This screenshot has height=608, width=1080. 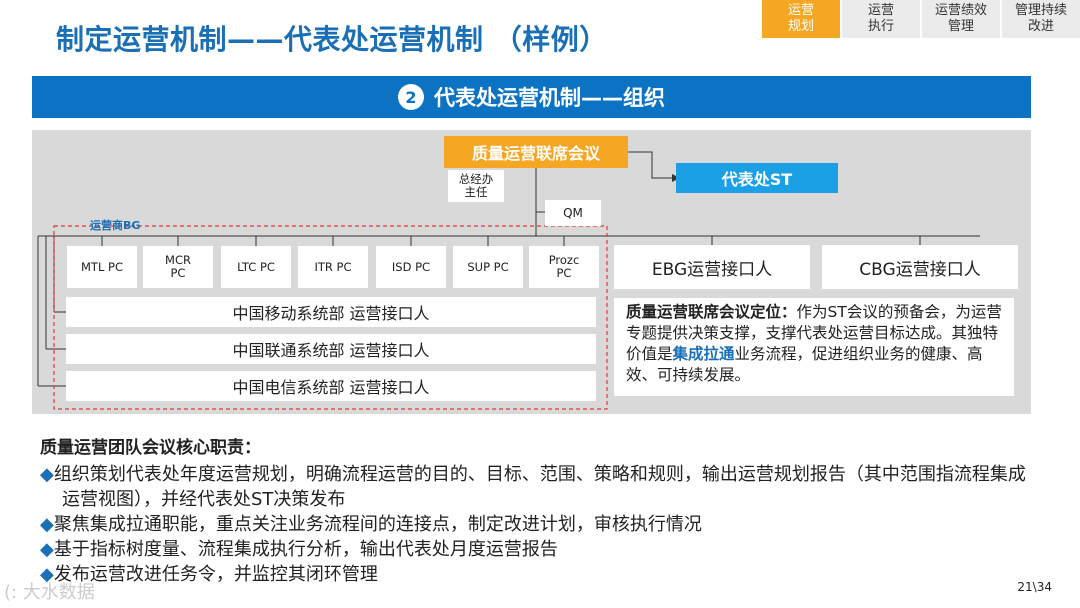 What do you see at coordinates (411, 267) in the screenshot?
I see `pc-box-isd: ISD PC` at bounding box center [411, 267].